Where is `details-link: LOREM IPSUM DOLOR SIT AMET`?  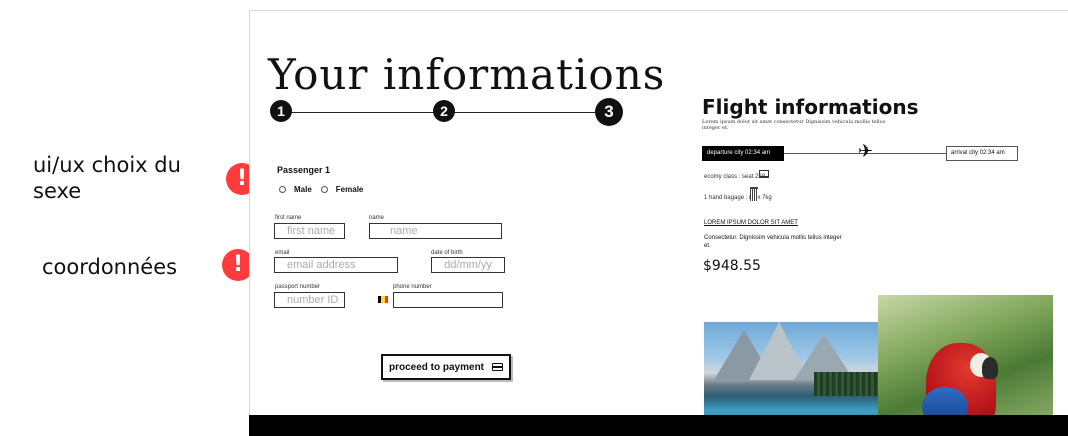 details-link: LOREM IPSUM DOLOR SIT AMET is located at coordinates (751, 223).